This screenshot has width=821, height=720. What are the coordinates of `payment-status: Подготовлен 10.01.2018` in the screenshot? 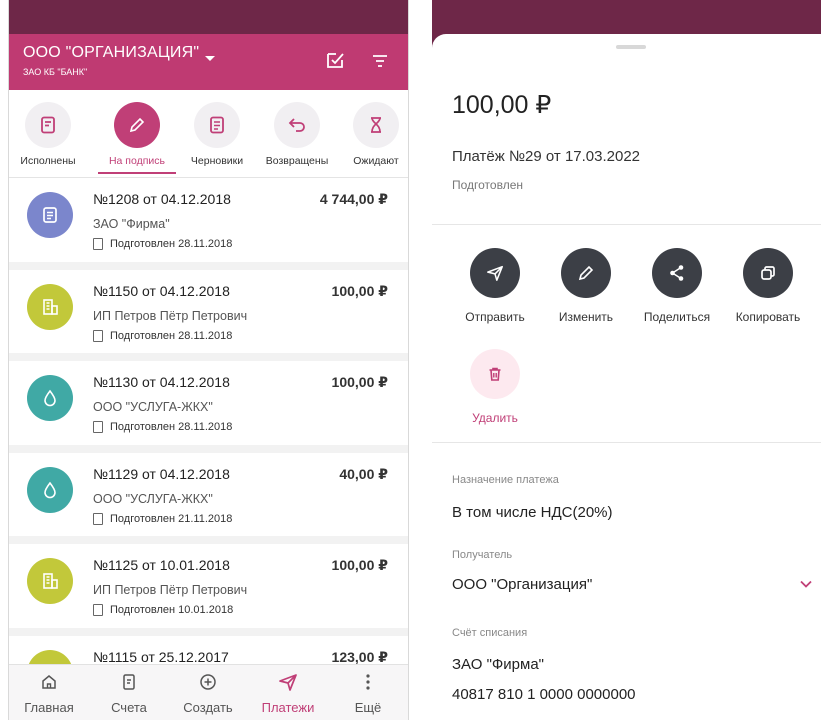 It's located at (163, 610).